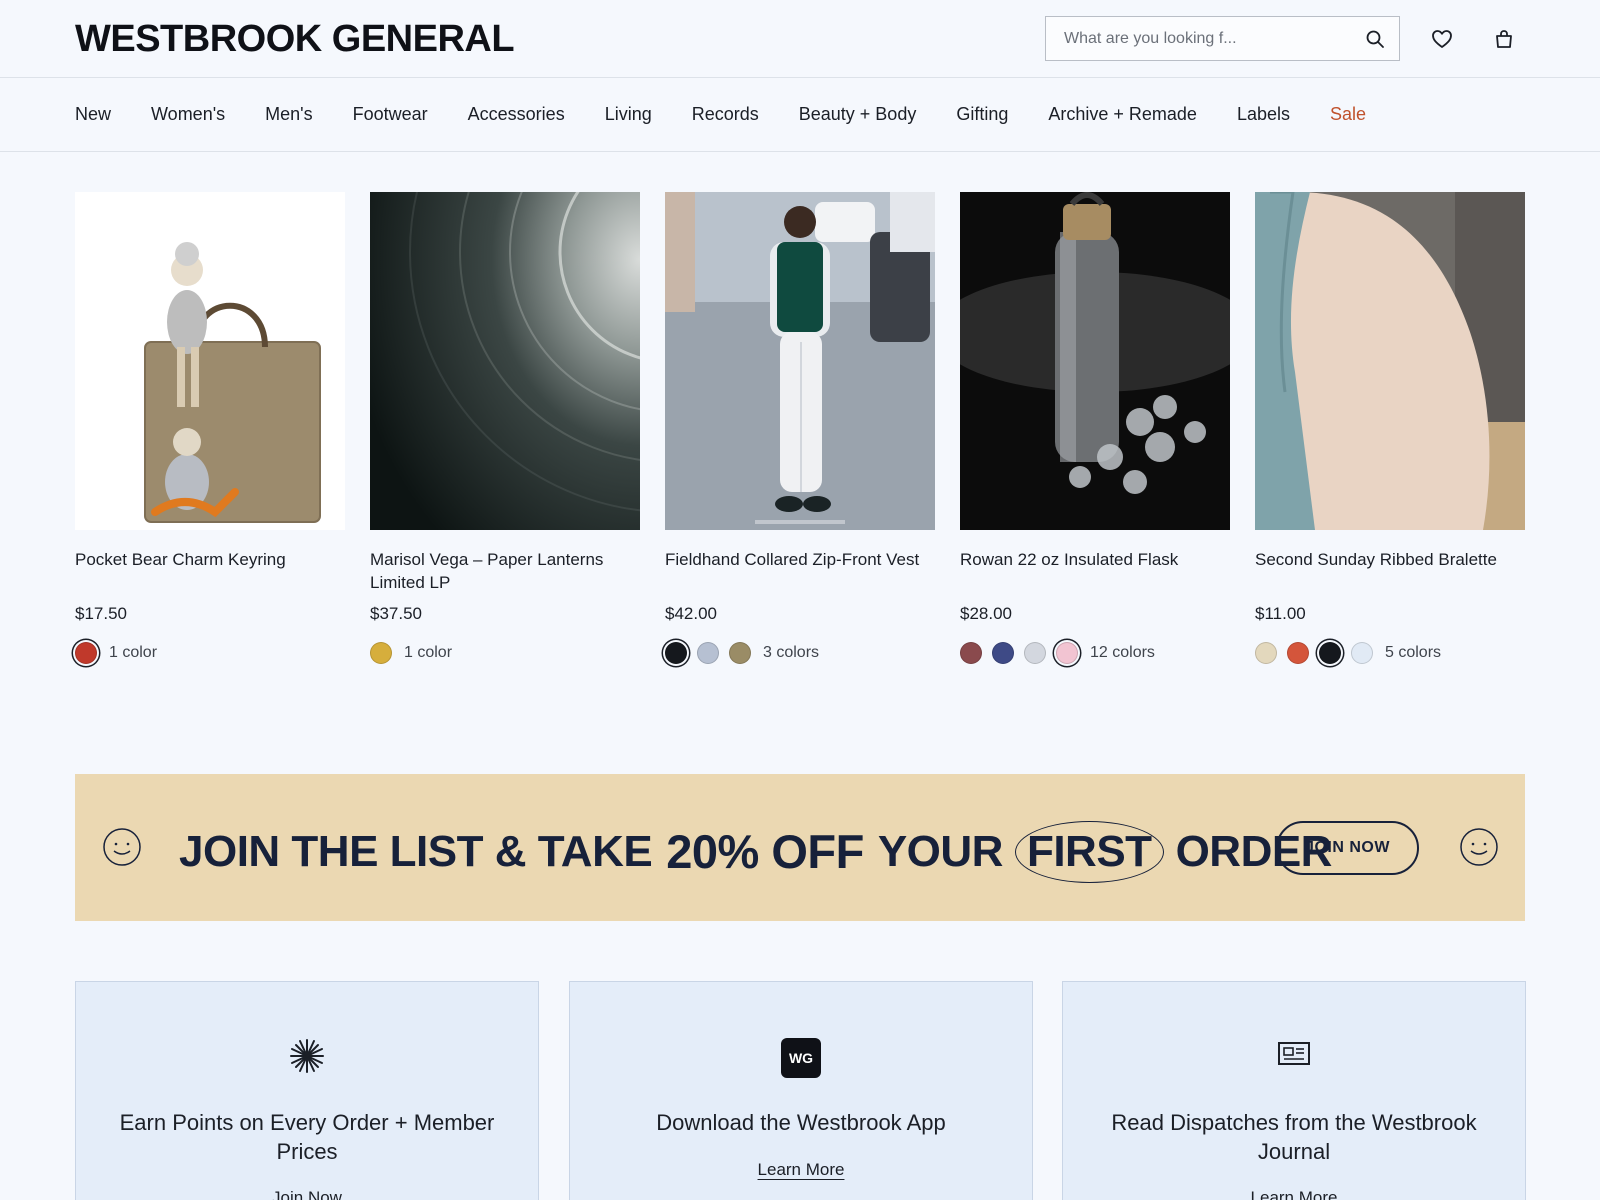 The image size is (1600, 1200). I want to click on nav-item-gifting: Gifting, so click(982, 114).